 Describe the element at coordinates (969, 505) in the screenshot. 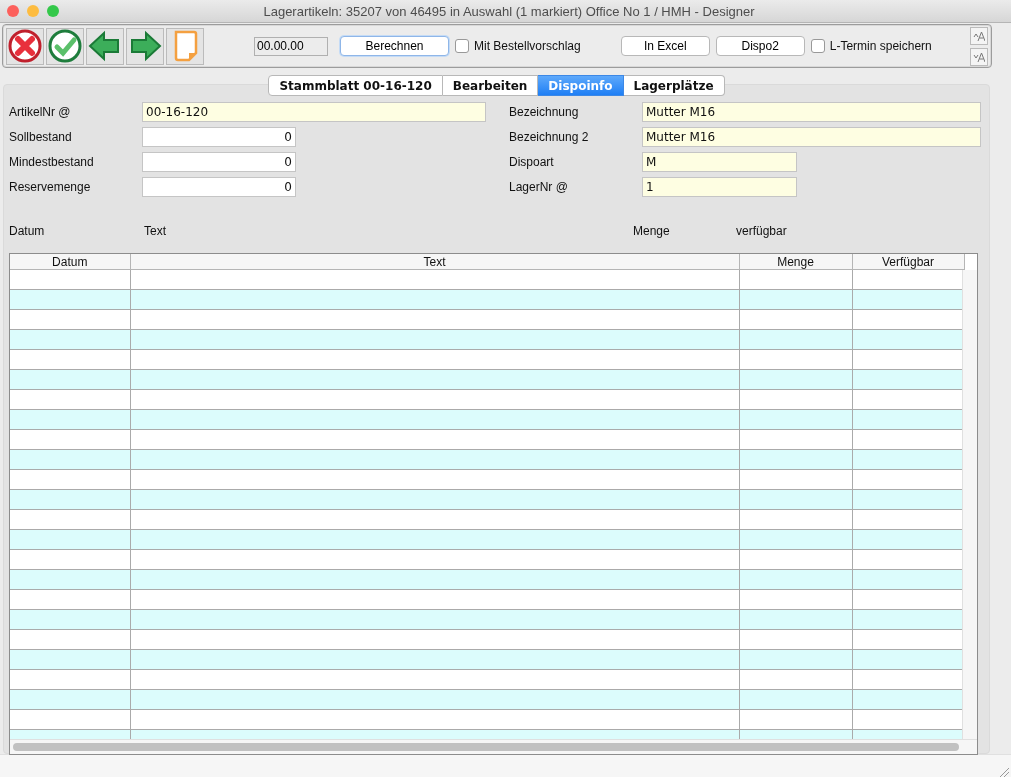

I see `vertical-scrollbar` at that location.